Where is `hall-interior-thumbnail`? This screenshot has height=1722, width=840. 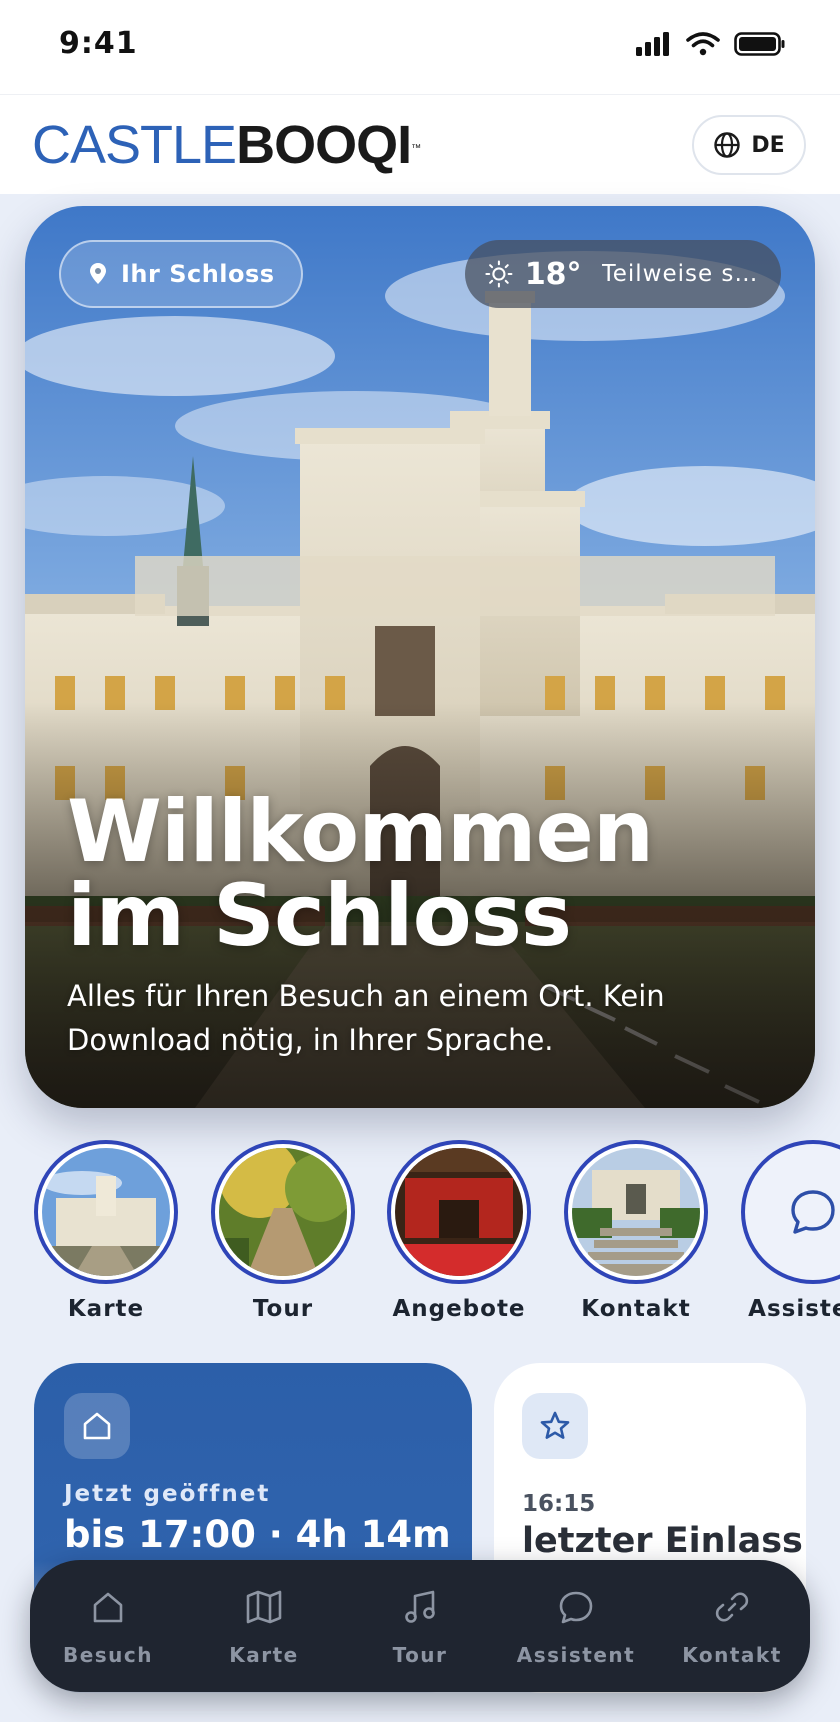
hall-interior-thumbnail is located at coordinates (459, 1212).